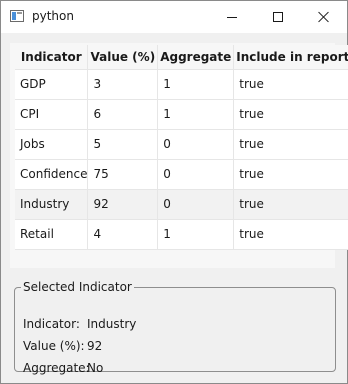 Image resolution: width=348 pixels, height=384 pixels. What do you see at coordinates (51, 324) in the screenshot?
I see `indicator-label: Indicator:` at bounding box center [51, 324].